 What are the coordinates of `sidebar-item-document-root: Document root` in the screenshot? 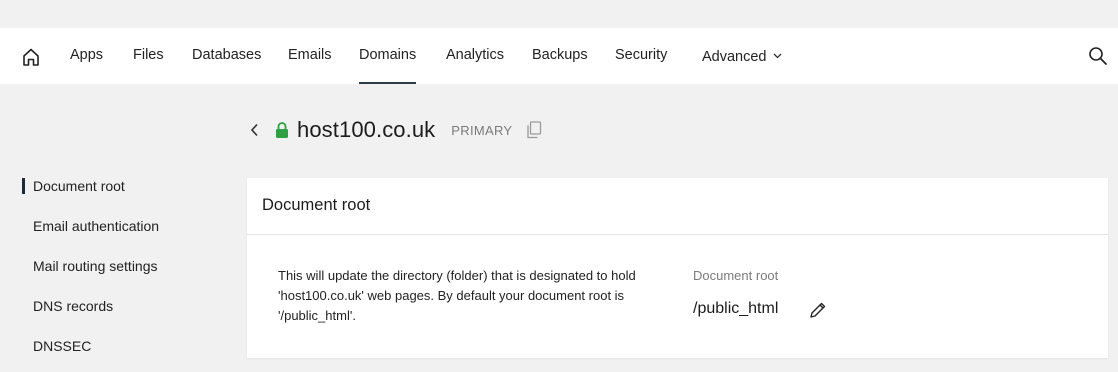 It's located at (122, 186).